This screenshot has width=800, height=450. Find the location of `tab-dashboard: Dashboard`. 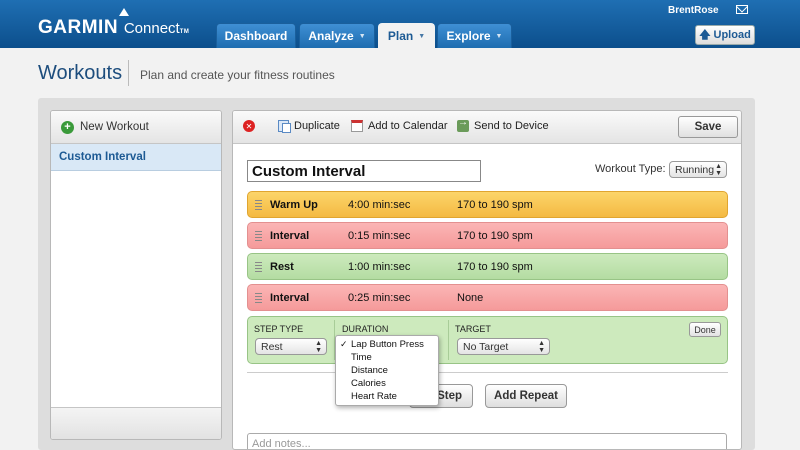

tab-dashboard: Dashboard is located at coordinates (256, 35).